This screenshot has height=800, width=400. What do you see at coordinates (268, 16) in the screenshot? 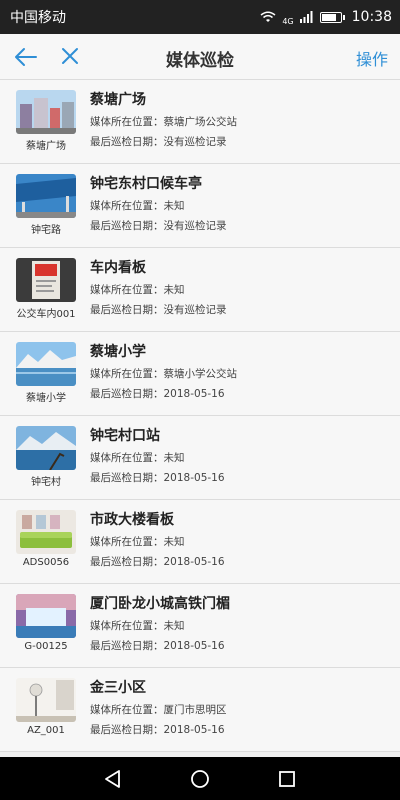
I see `wifi-icon` at bounding box center [268, 16].